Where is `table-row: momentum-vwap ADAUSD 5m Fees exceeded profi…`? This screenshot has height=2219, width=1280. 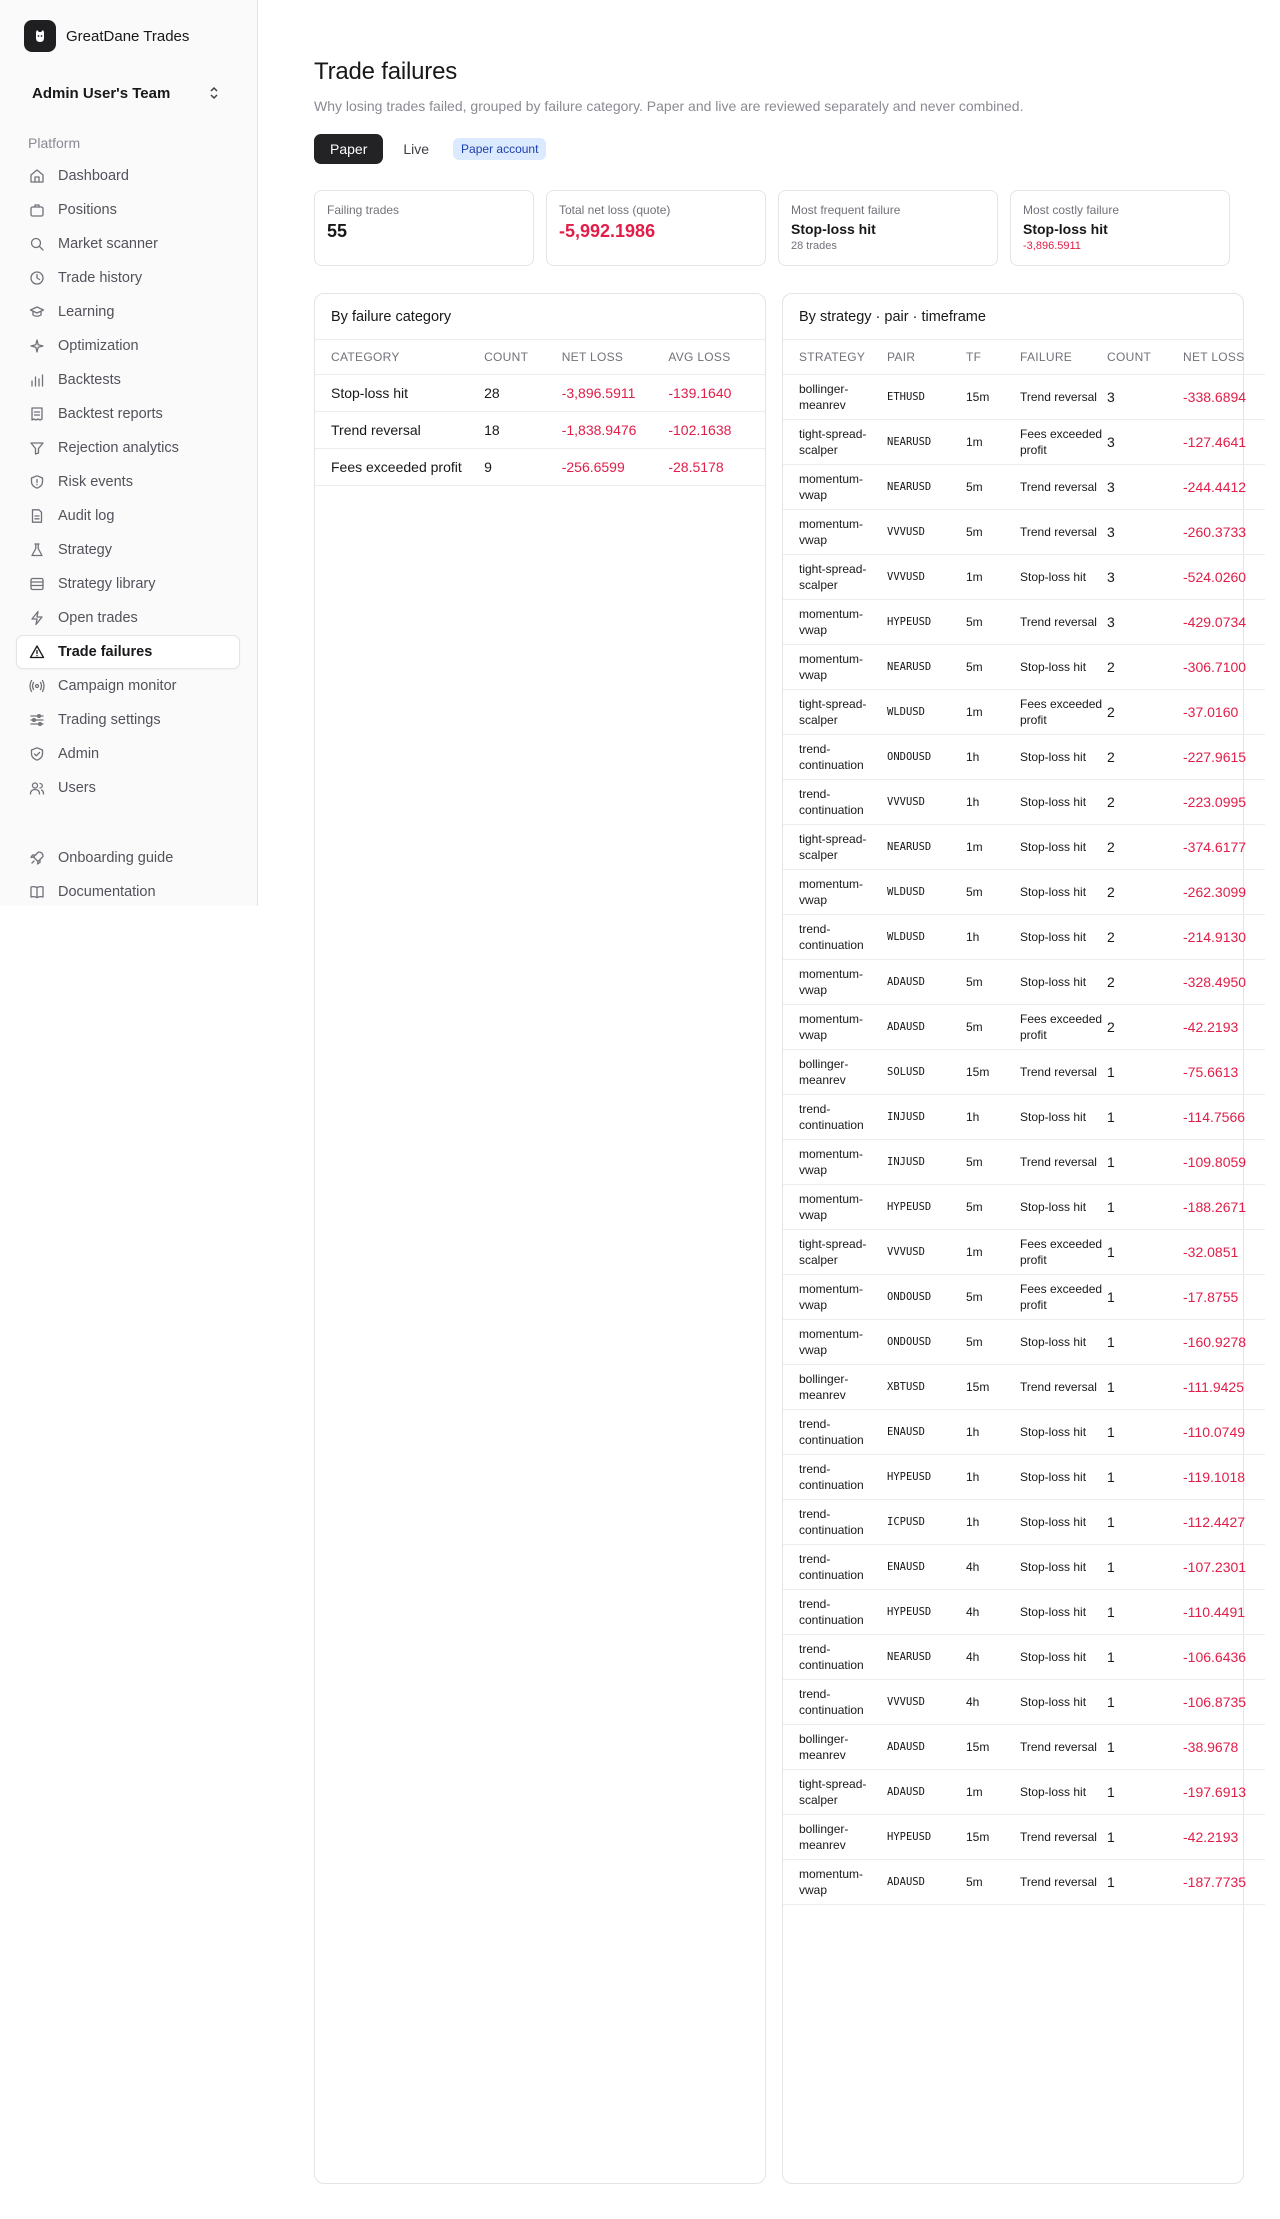 table-row: momentum-vwap ADAUSD 5m Fees exceeded profi… is located at coordinates (1024, 1027).